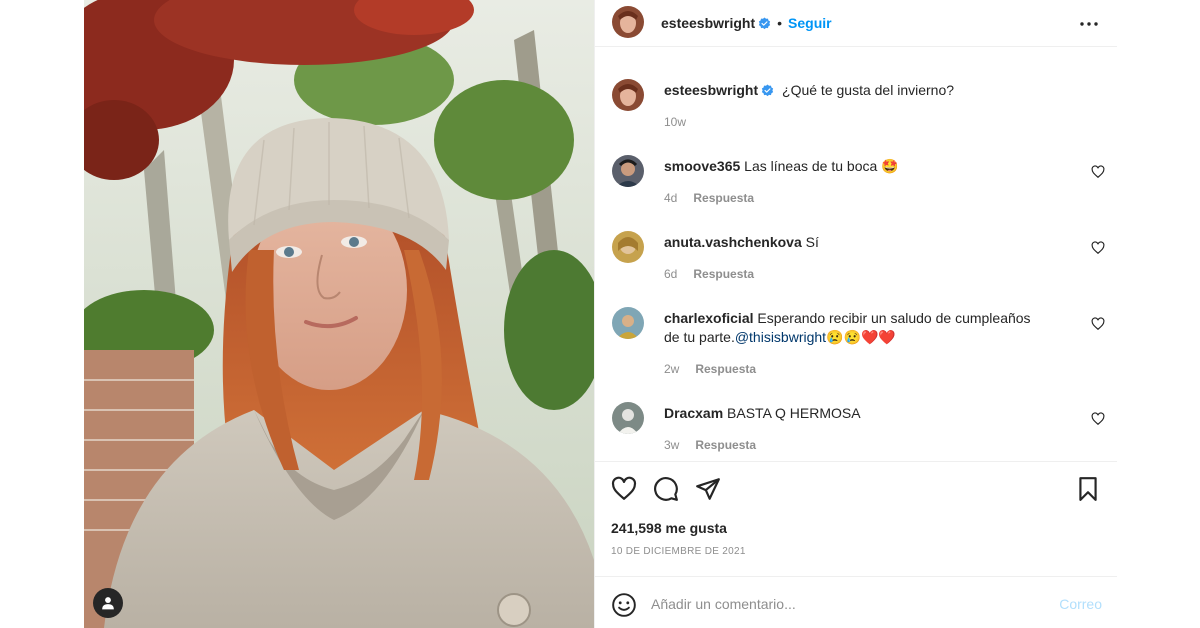 The image size is (1200, 628). I want to click on more-horizontal-icon, so click(1089, 24).